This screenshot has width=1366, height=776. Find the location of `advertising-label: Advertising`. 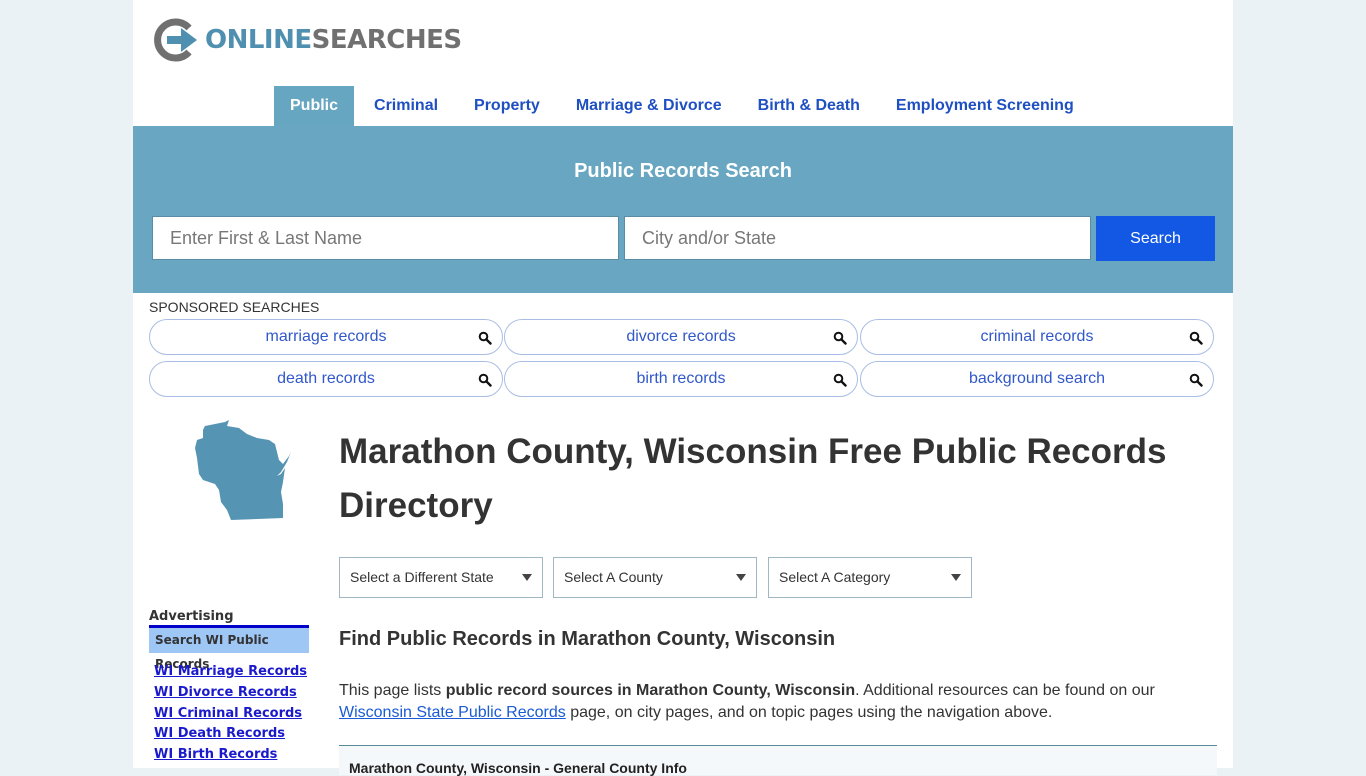

advertising-label: Advertising is located at coordinates (191, 616).